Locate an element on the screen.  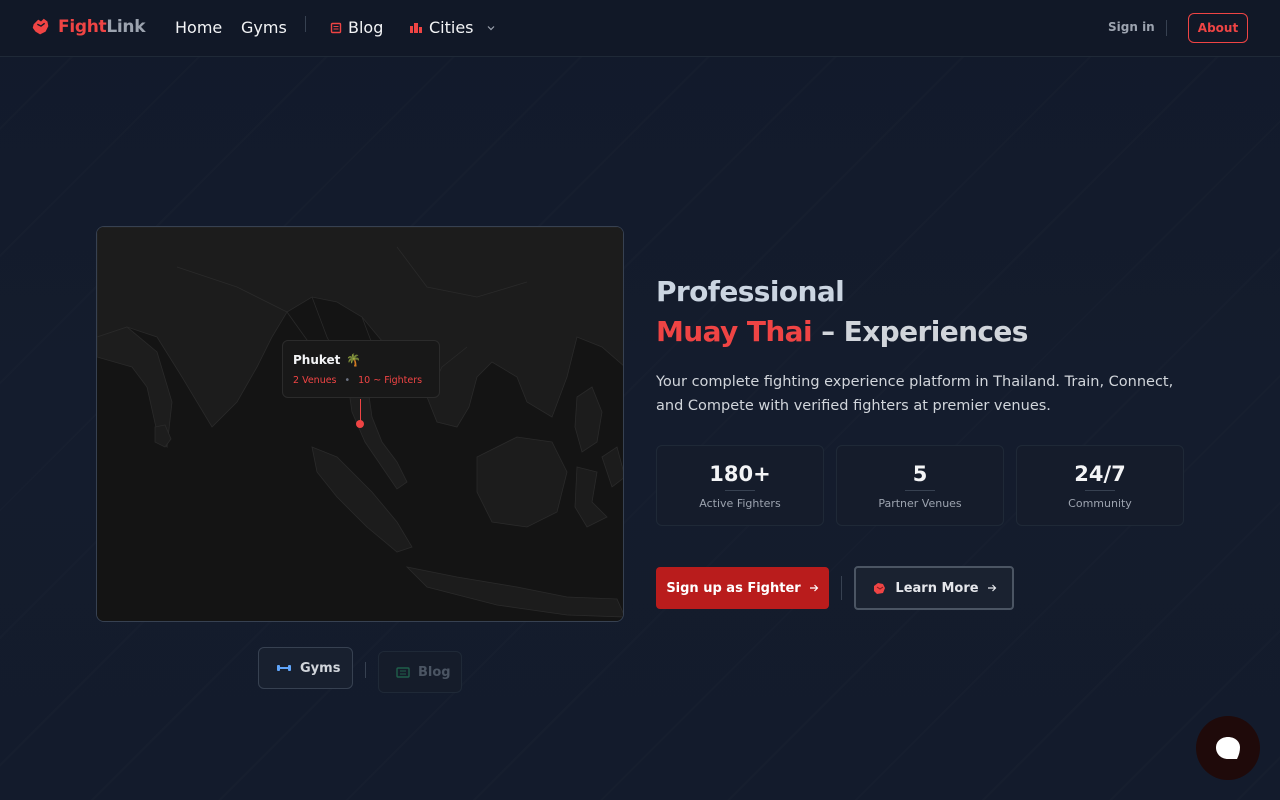
cta-divider is located at coordinates (841, 588).